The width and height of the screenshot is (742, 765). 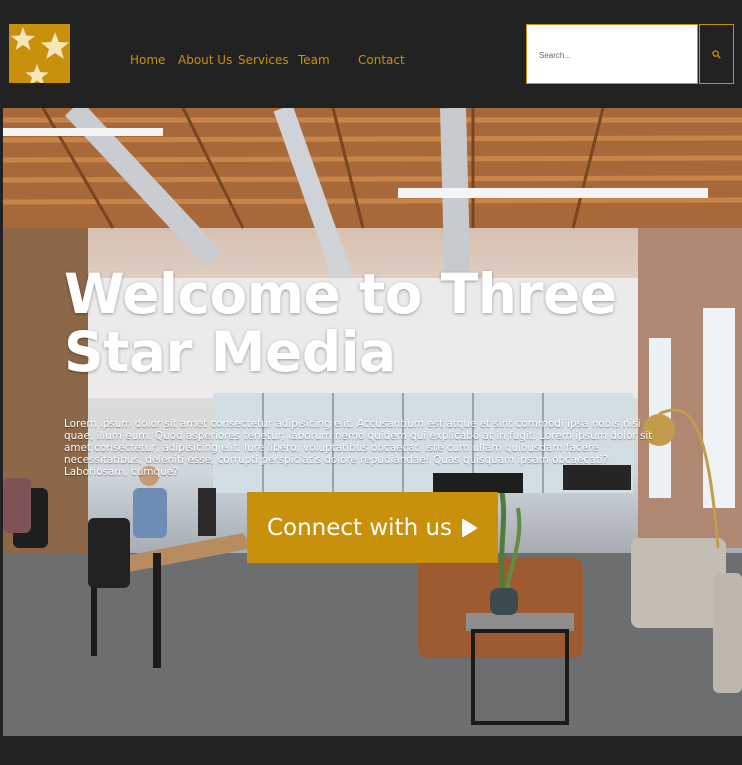 I want to click on search-field-container, so click(x=612, y=54).